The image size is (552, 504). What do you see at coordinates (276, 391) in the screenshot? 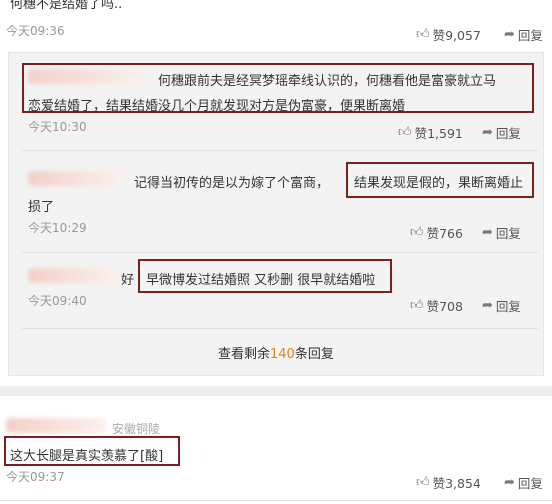
I see `comment-separator-band` at bounding box center [276, 391].